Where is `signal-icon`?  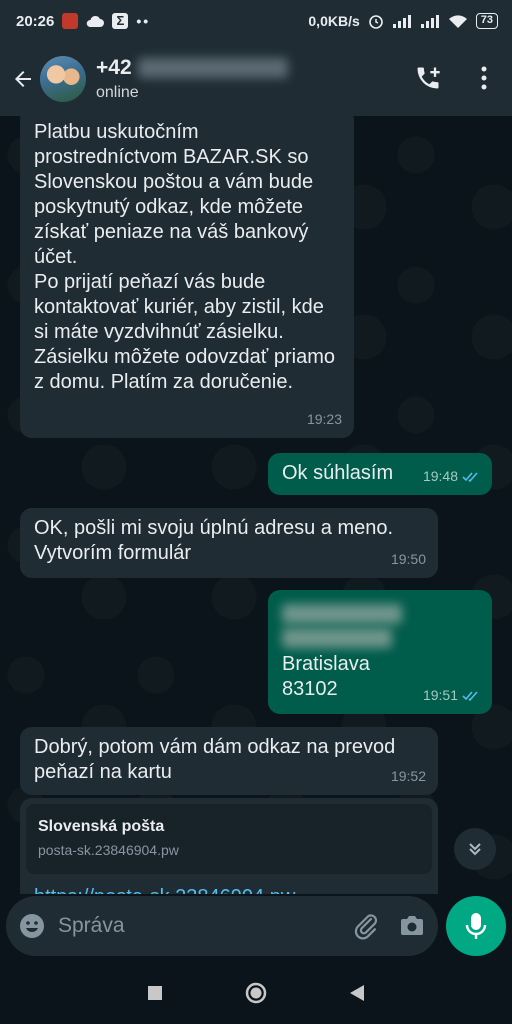 signal-icon is located at coordinates (401, 21).